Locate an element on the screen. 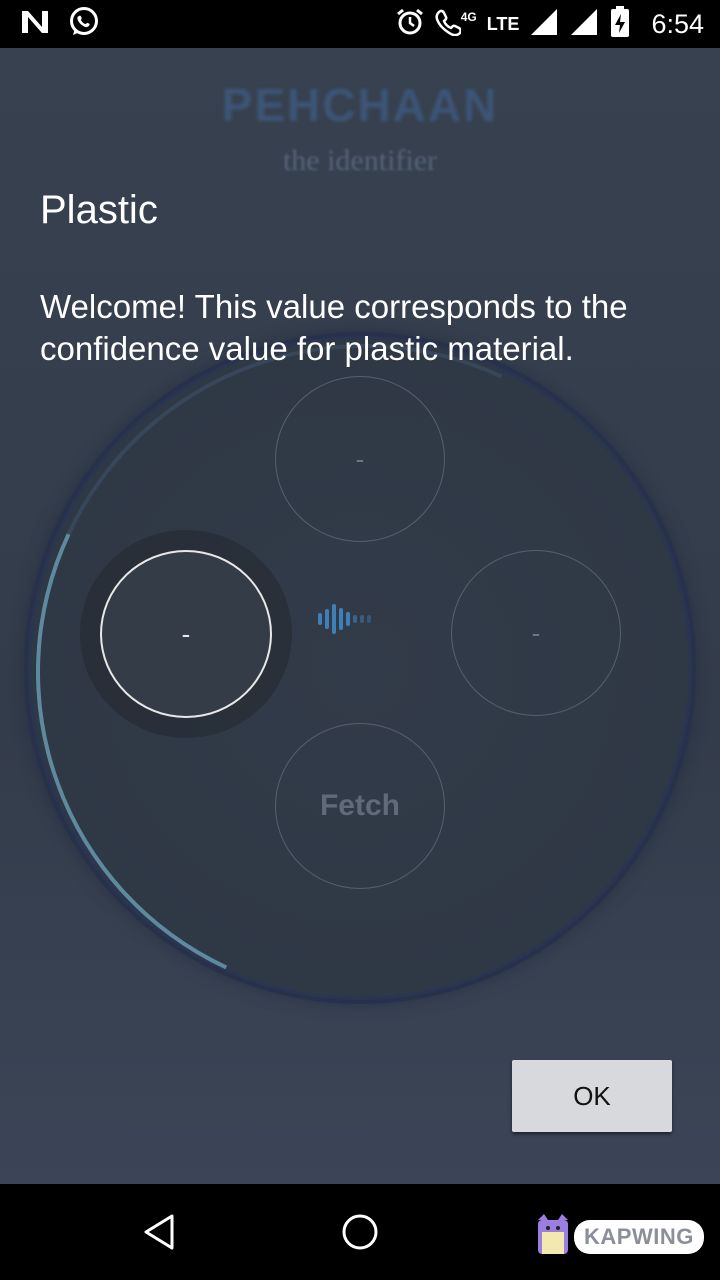 Image resolution: width=720 pixels, height=1280 pixels. whatsapp-icon is located at coordinates (84, 24).